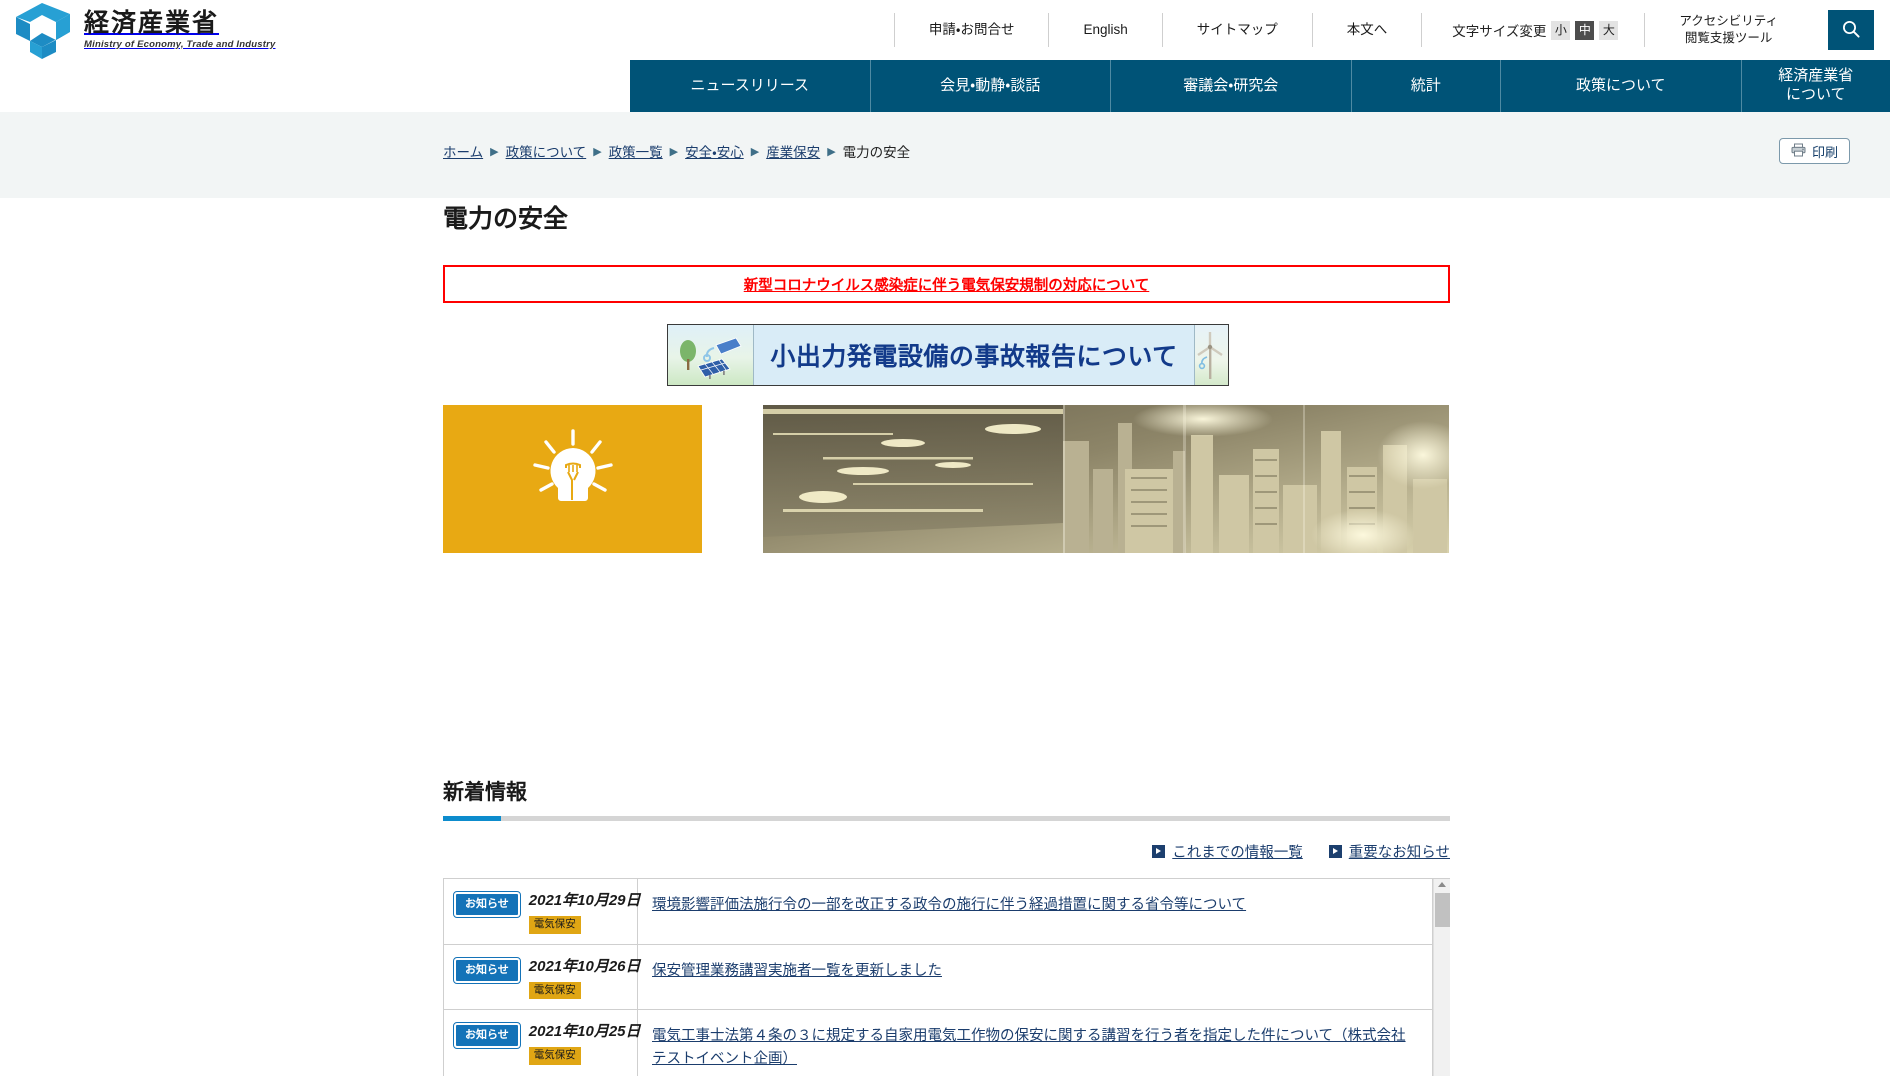  What do you see at coordinates (1728, 30) in the screenshot?
I see `accessibility-tool-link: アクセシビリティ 閲覧支援ツール` at bounding box center [1728, 30].